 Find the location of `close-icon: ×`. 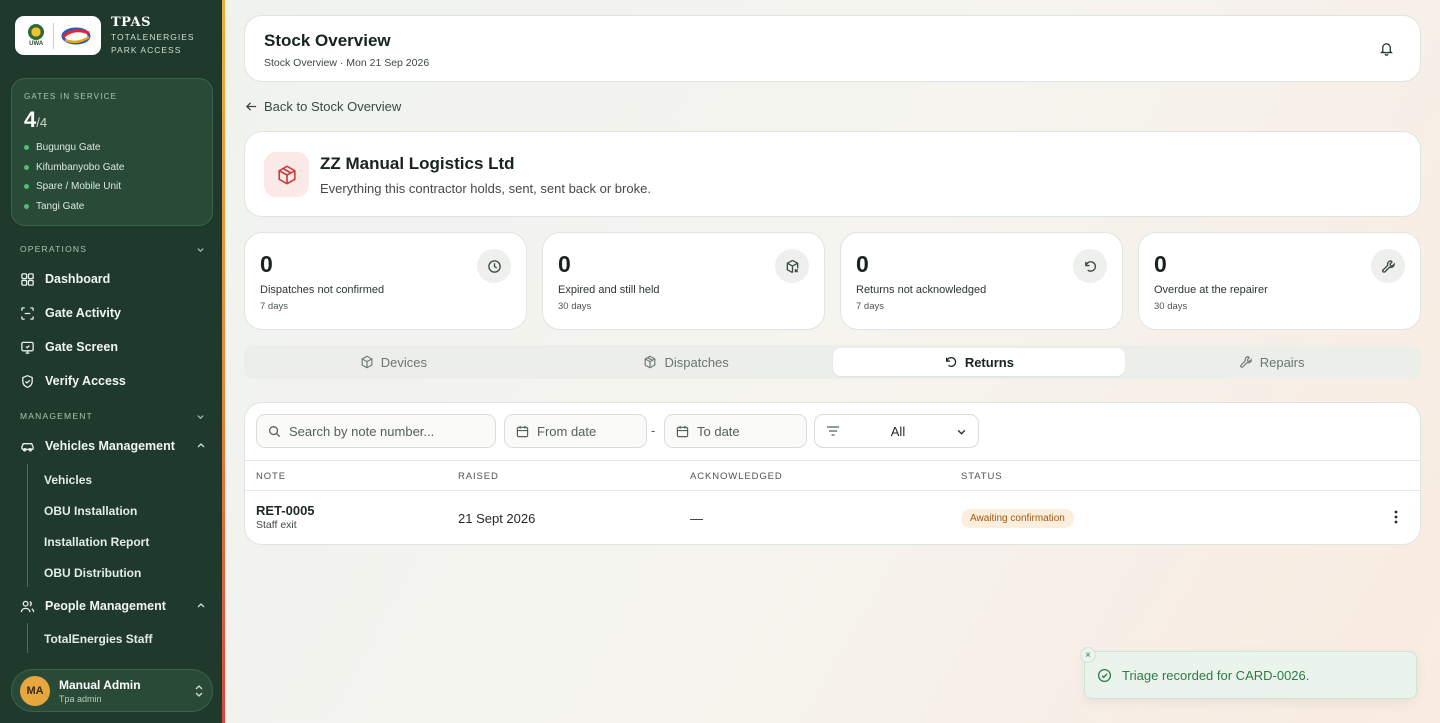

close-icon: × is located at coordinates (1088, 655).